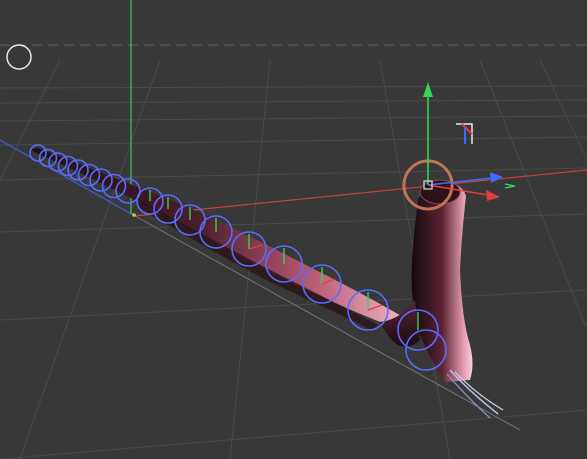 Image resolution: width=587 pixels, height=459 pixels. Describe the element at coordinates (19, 57) in the screenshot. I see `view-options-circle-icon` at that location.